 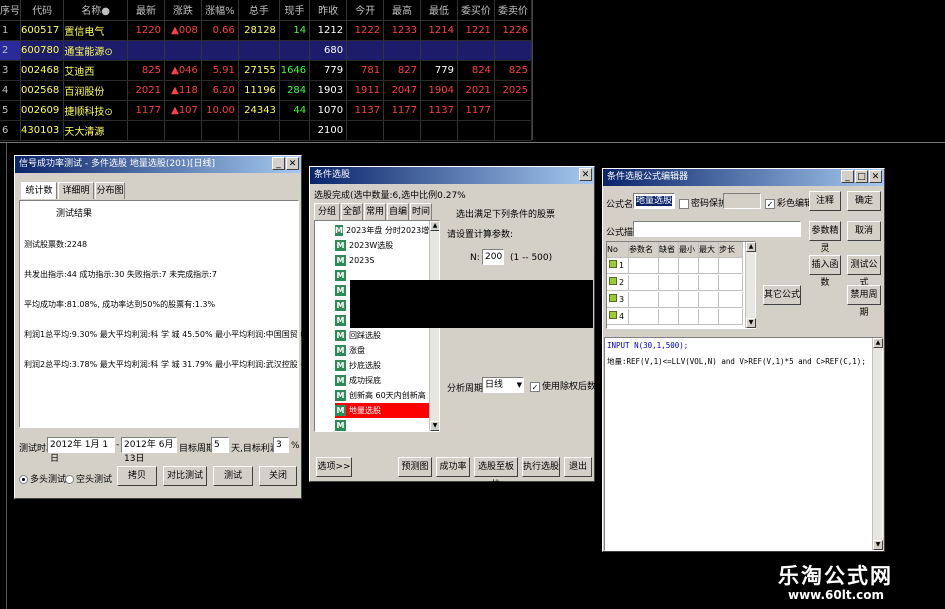 What do you see at coordinates (220, 445) in the screenshot?
I see `target-cycle-field: 5` at bounding box center [220, 445].